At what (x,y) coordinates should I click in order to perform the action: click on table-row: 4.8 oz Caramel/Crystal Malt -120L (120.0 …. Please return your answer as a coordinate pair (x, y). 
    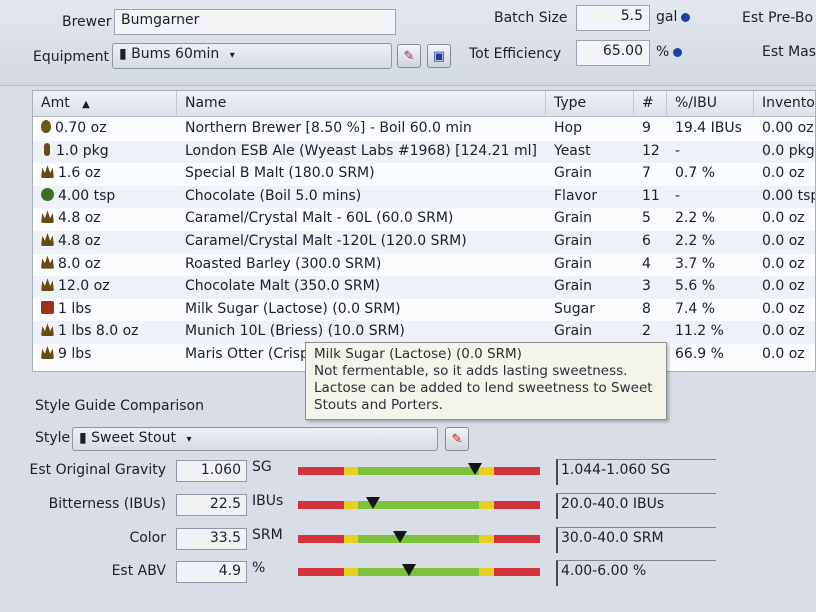
    Looking at the image, I should click on (424, 242).